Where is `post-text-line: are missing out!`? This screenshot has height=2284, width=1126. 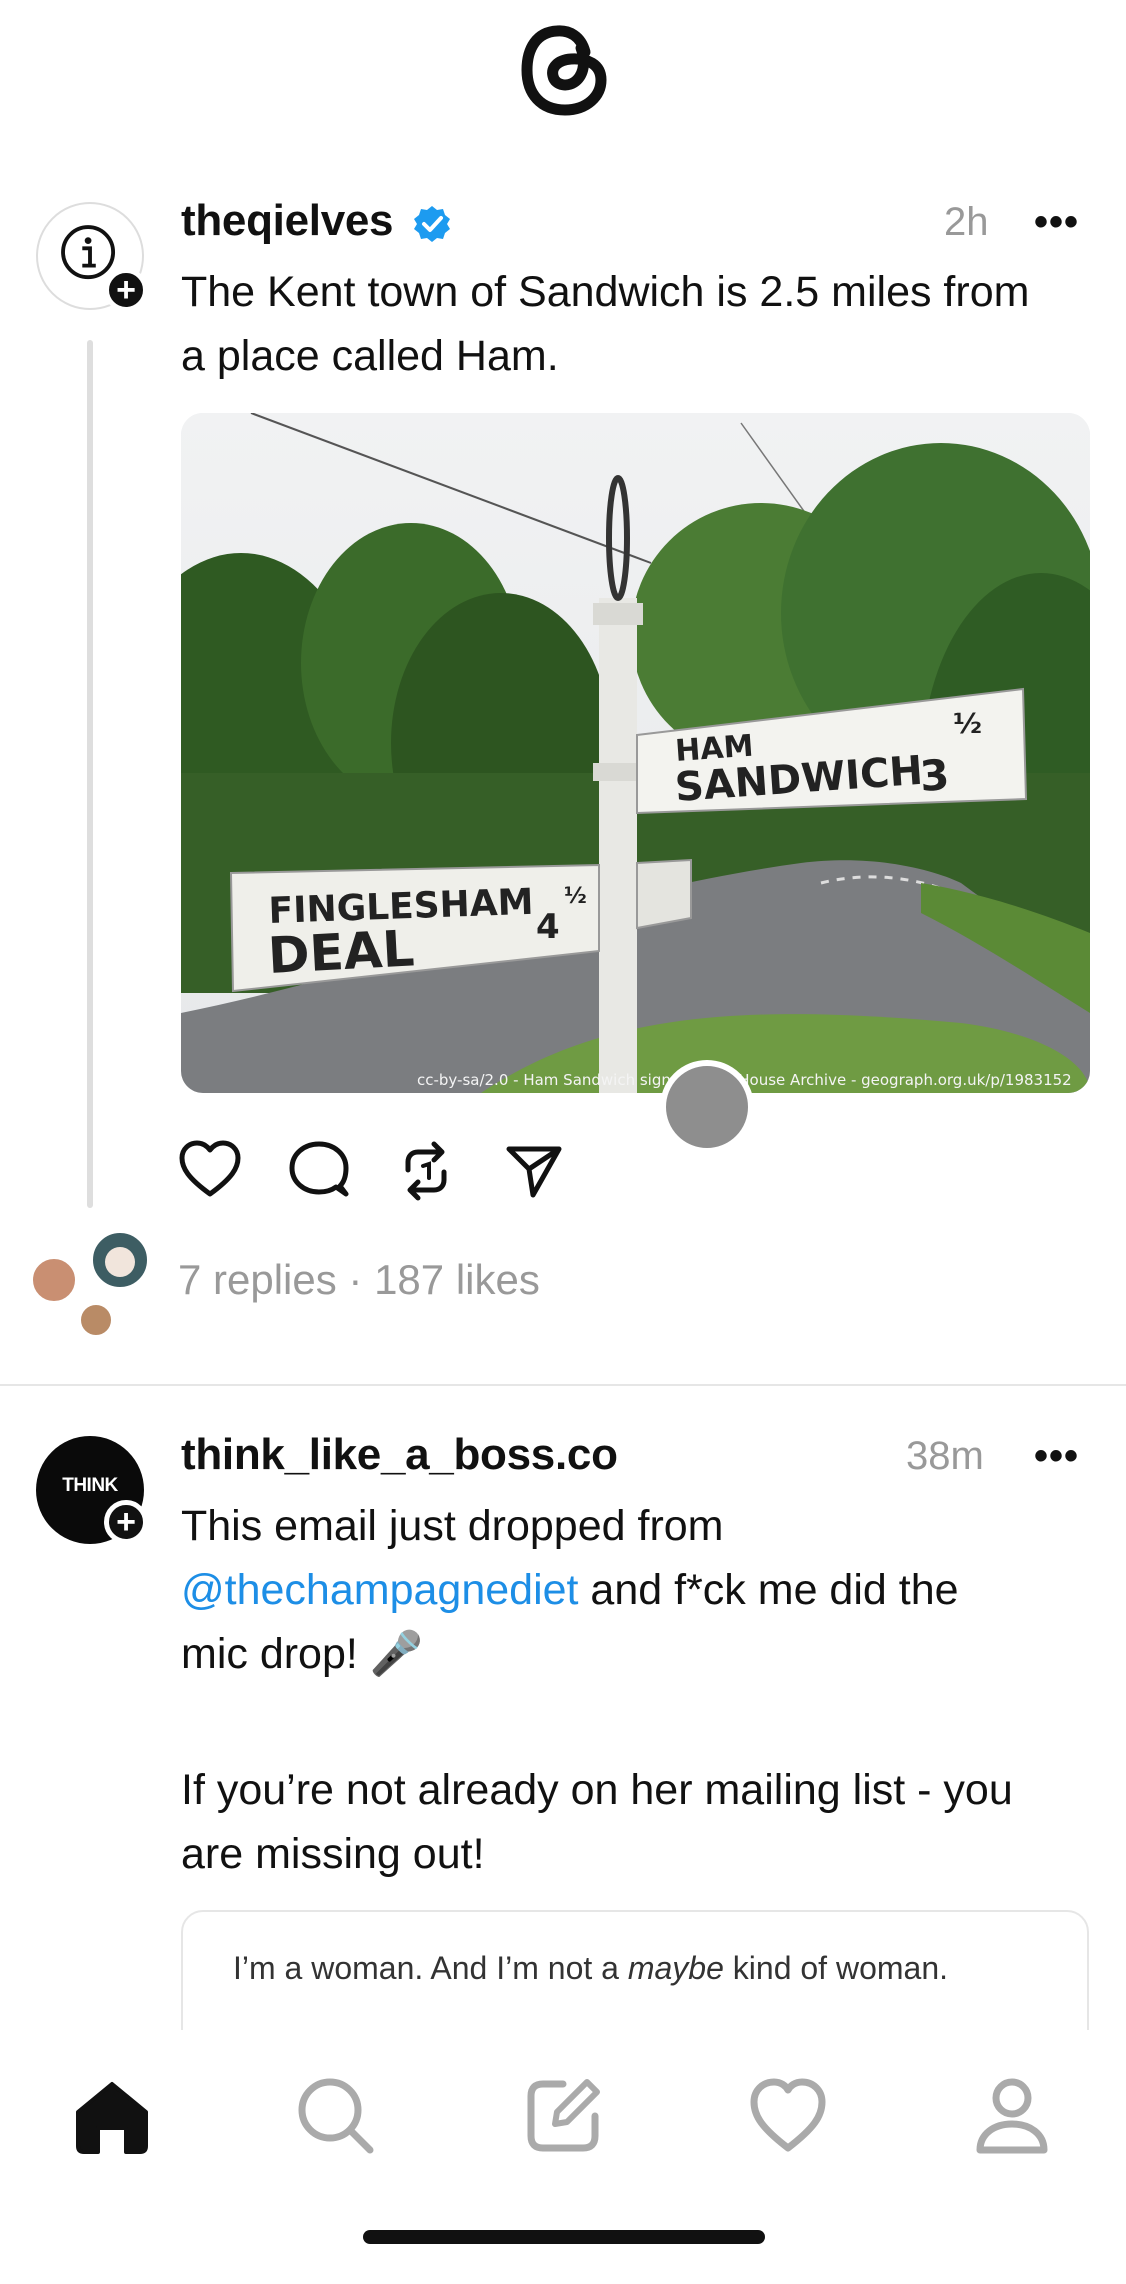
post-text-line: are missing out! is located at coordinates (333, 1854).